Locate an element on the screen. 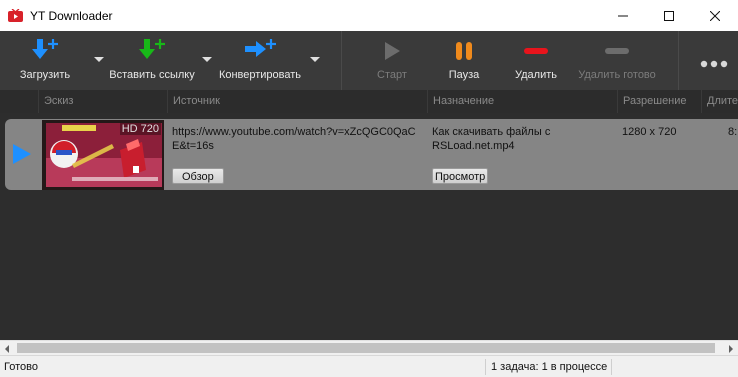 This screenshot has width=738, height=377. status-bar: Готово 1 задача: 1 в процессе is located at coordinates (369, 366).